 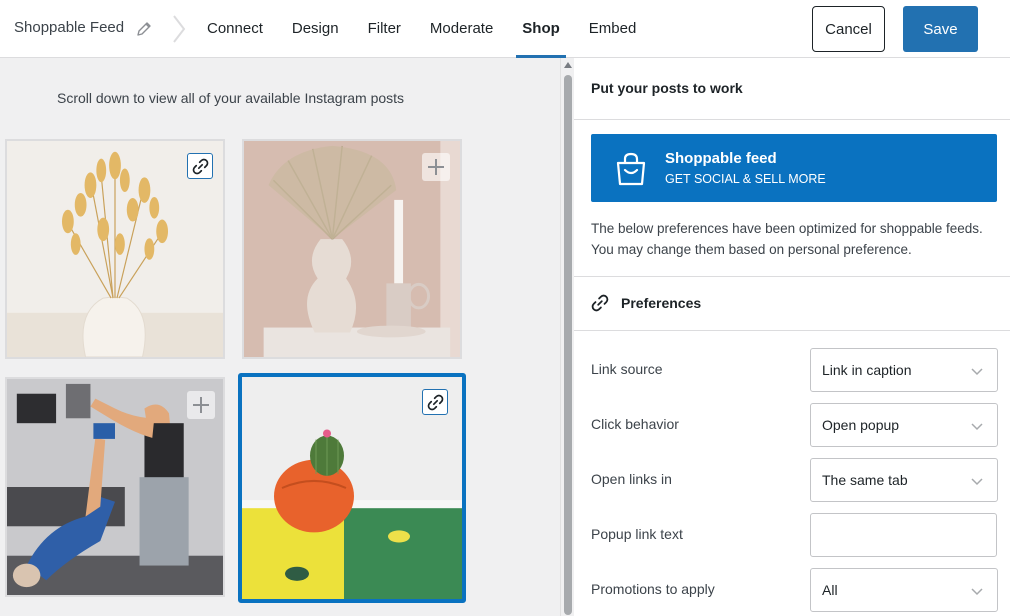 I want to click on scroll-thumb, so click(x=568, y=345).